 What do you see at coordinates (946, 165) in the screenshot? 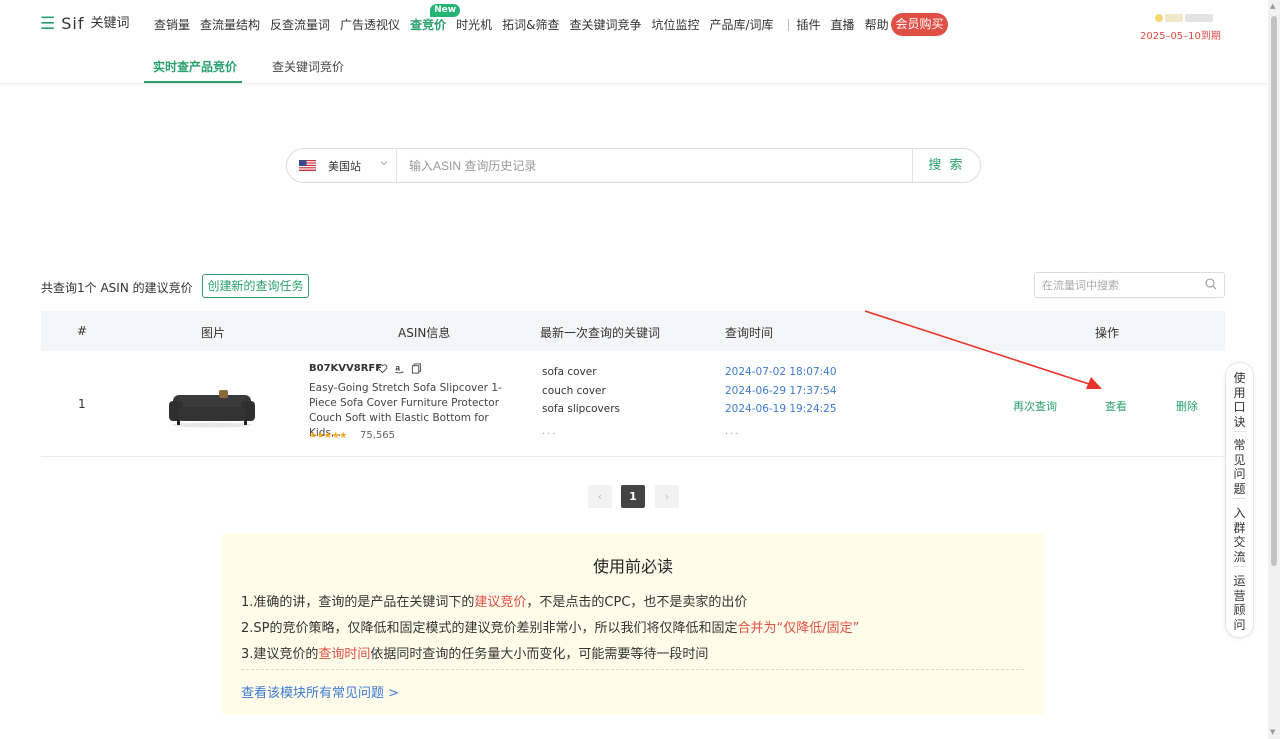
I see `search-button: 搜 索` at bounding box center [946, 165].